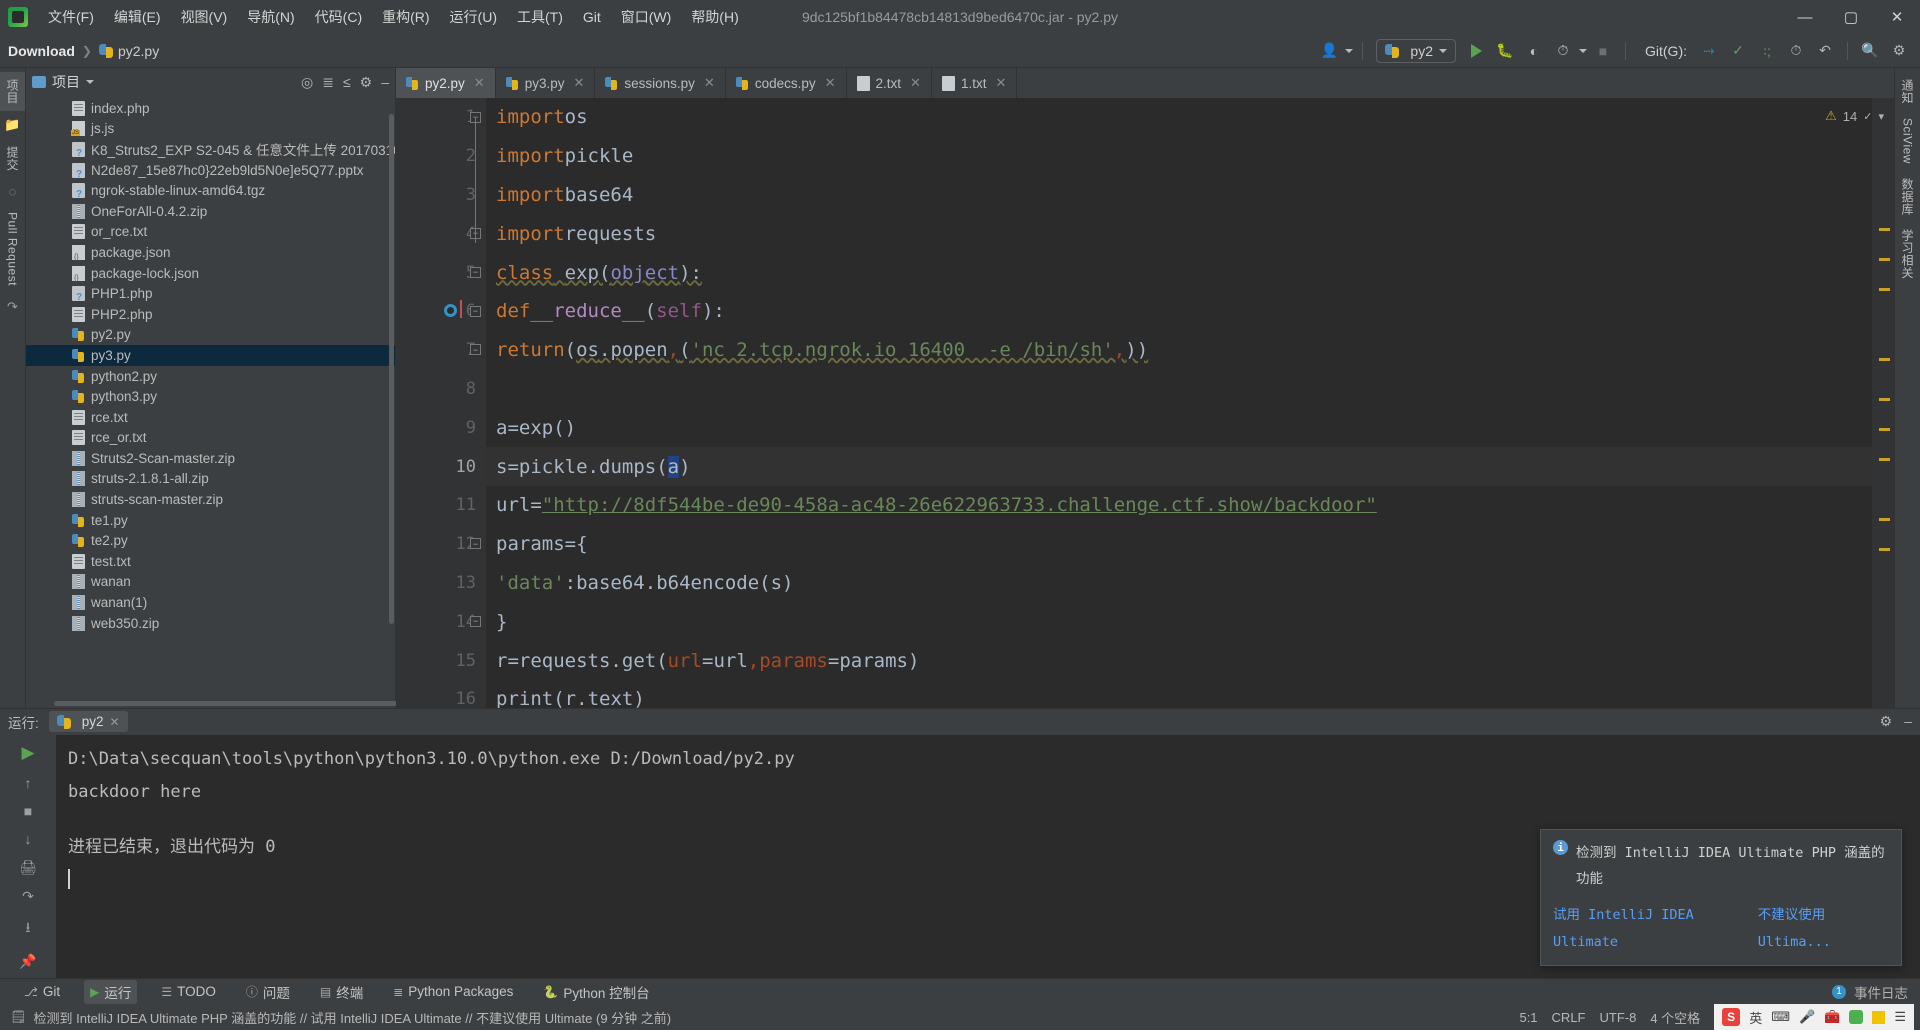 The height and width of the screenshot is (1030, 1920). What do you see at coordinates (1179, 544) in the screenshot?
I see `code-line: params ={` at bounding box center [1179, 544].